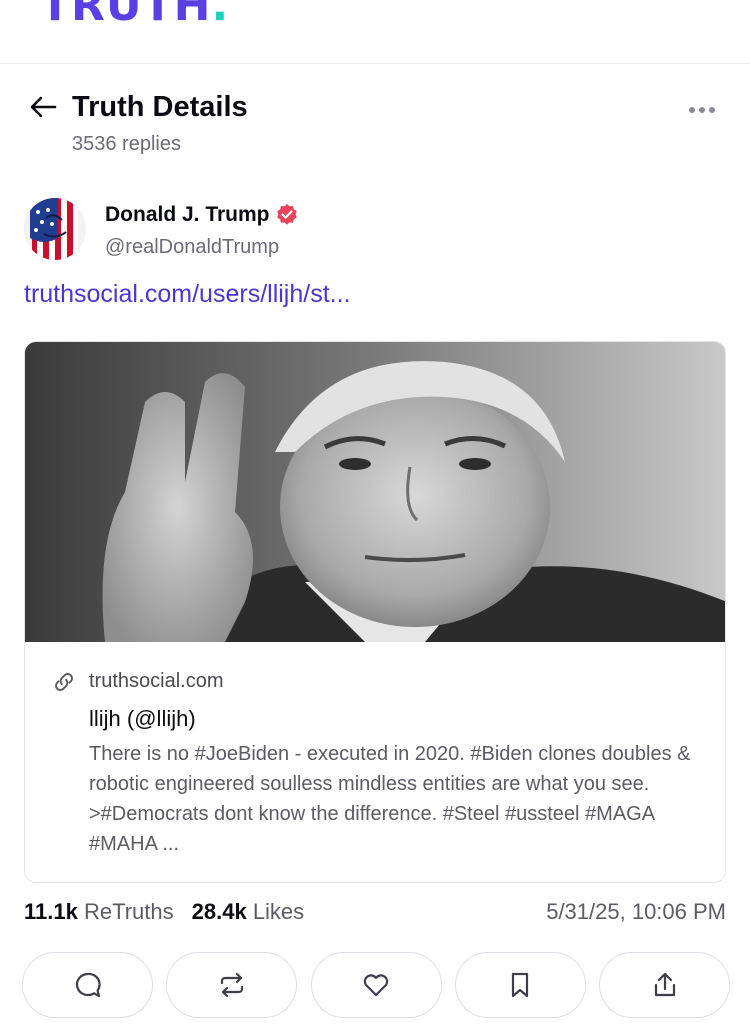 This screenshot has width=750, height=1033. I want to click on reply-icon, so click(88, 985).